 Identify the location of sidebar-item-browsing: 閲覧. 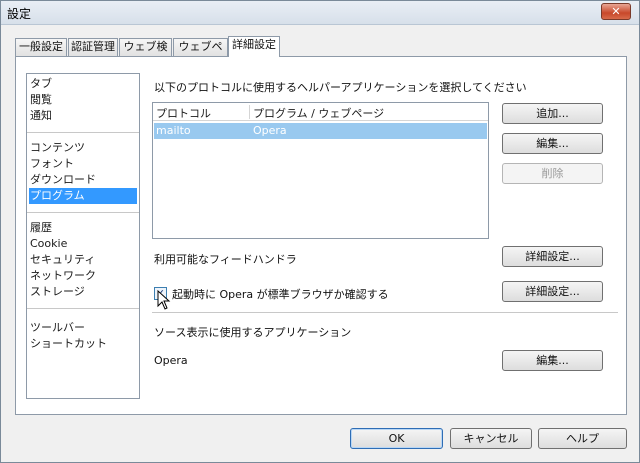
(83, 100).